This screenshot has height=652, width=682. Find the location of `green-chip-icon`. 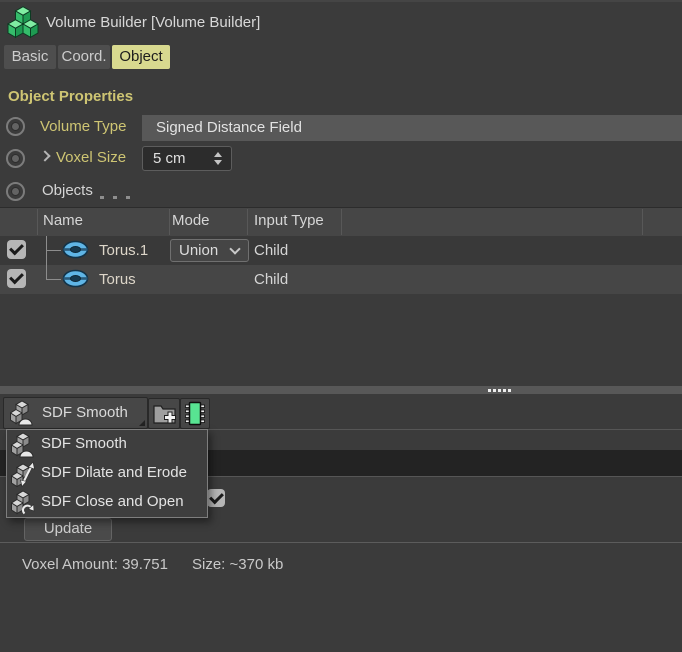

green-chip-icon is located at coordinates (195, 413).